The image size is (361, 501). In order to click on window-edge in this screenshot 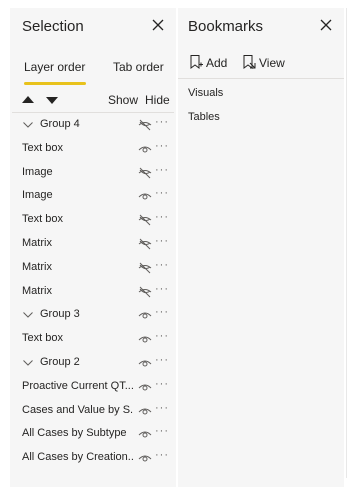, I will do `click(346, 243)`.